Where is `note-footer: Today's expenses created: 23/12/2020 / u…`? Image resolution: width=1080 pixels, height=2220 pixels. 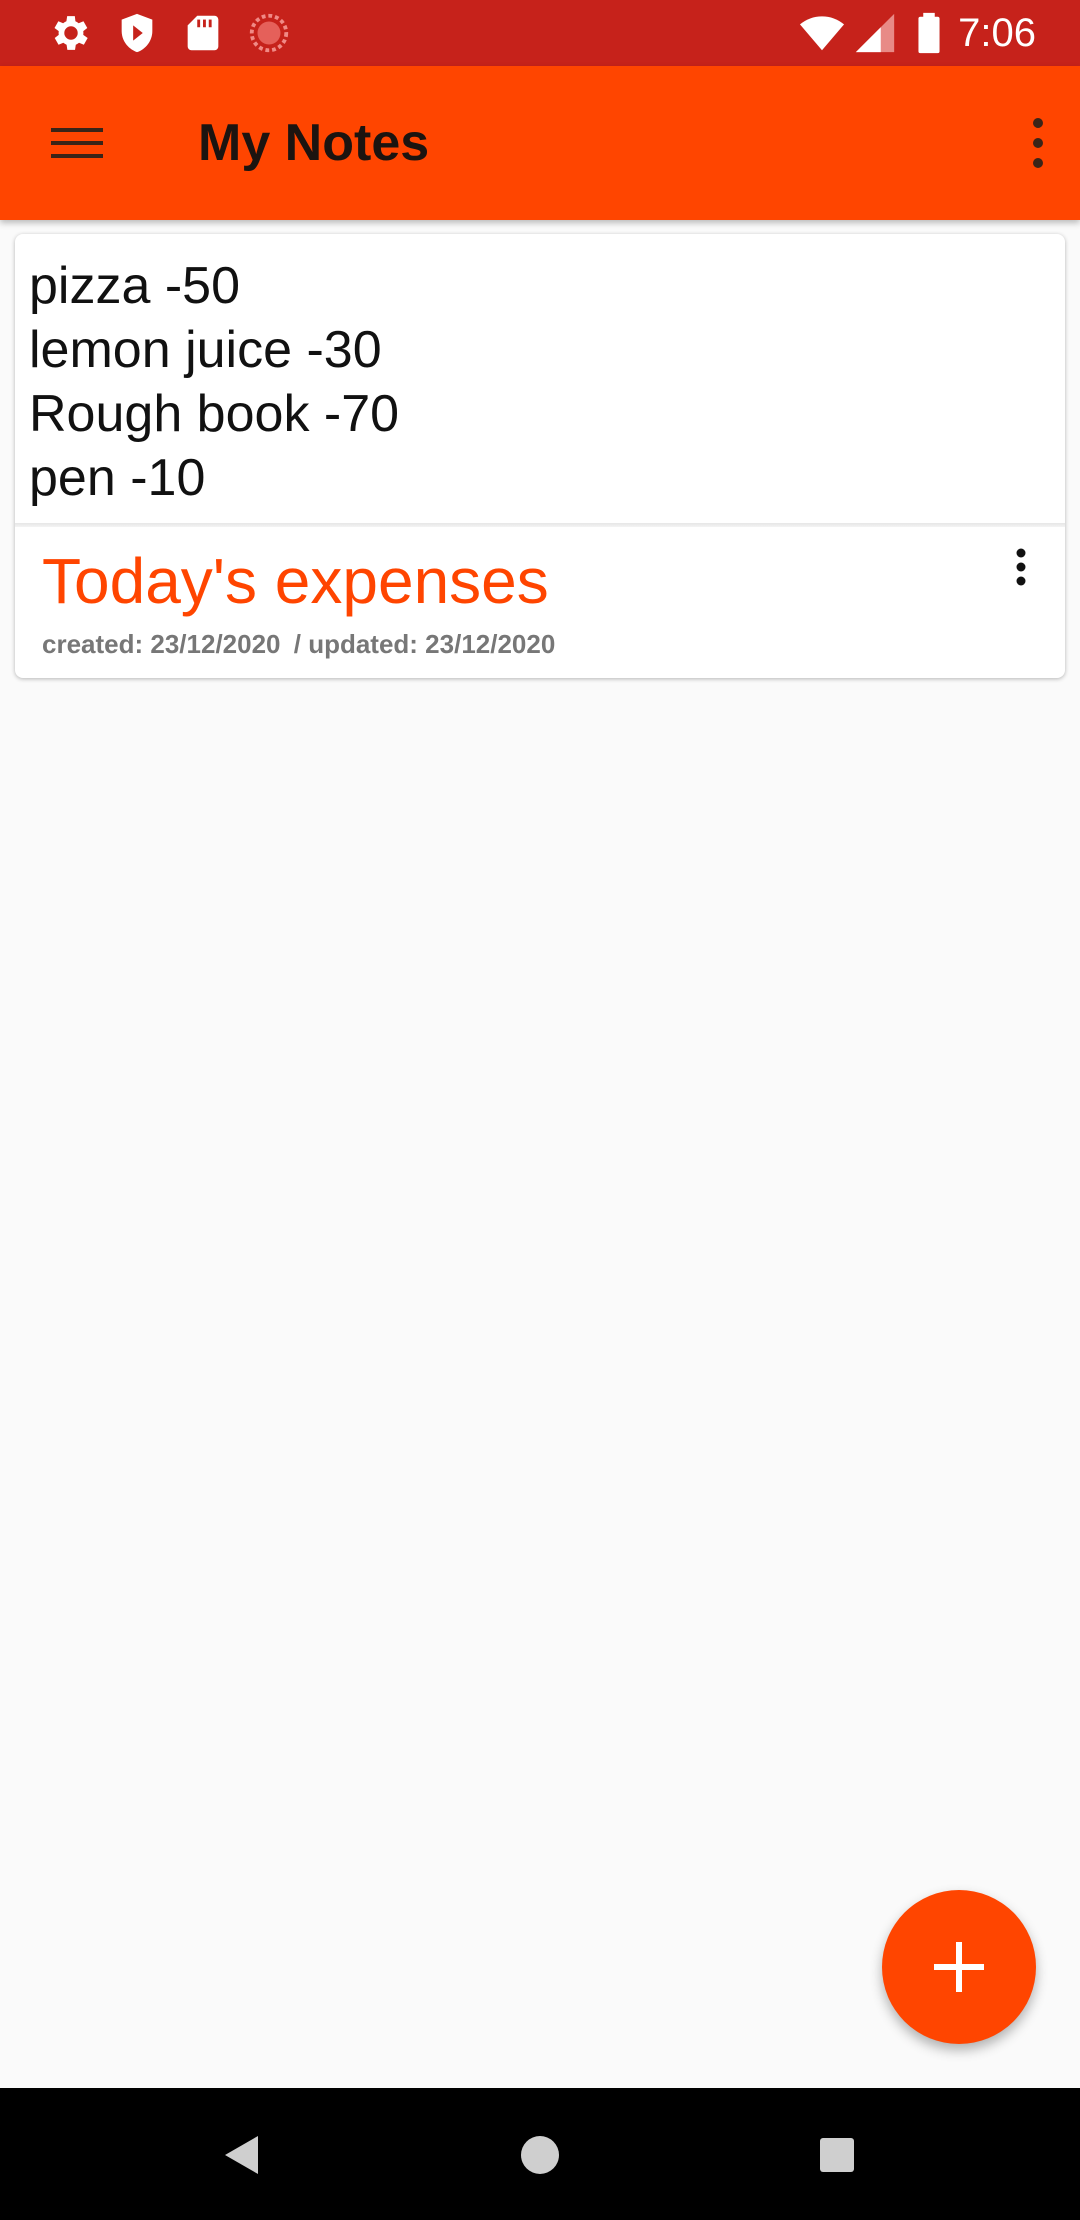 note-footer: Today's expenses created: 23/12/2020 / u… is located at coordinates (540, 602).